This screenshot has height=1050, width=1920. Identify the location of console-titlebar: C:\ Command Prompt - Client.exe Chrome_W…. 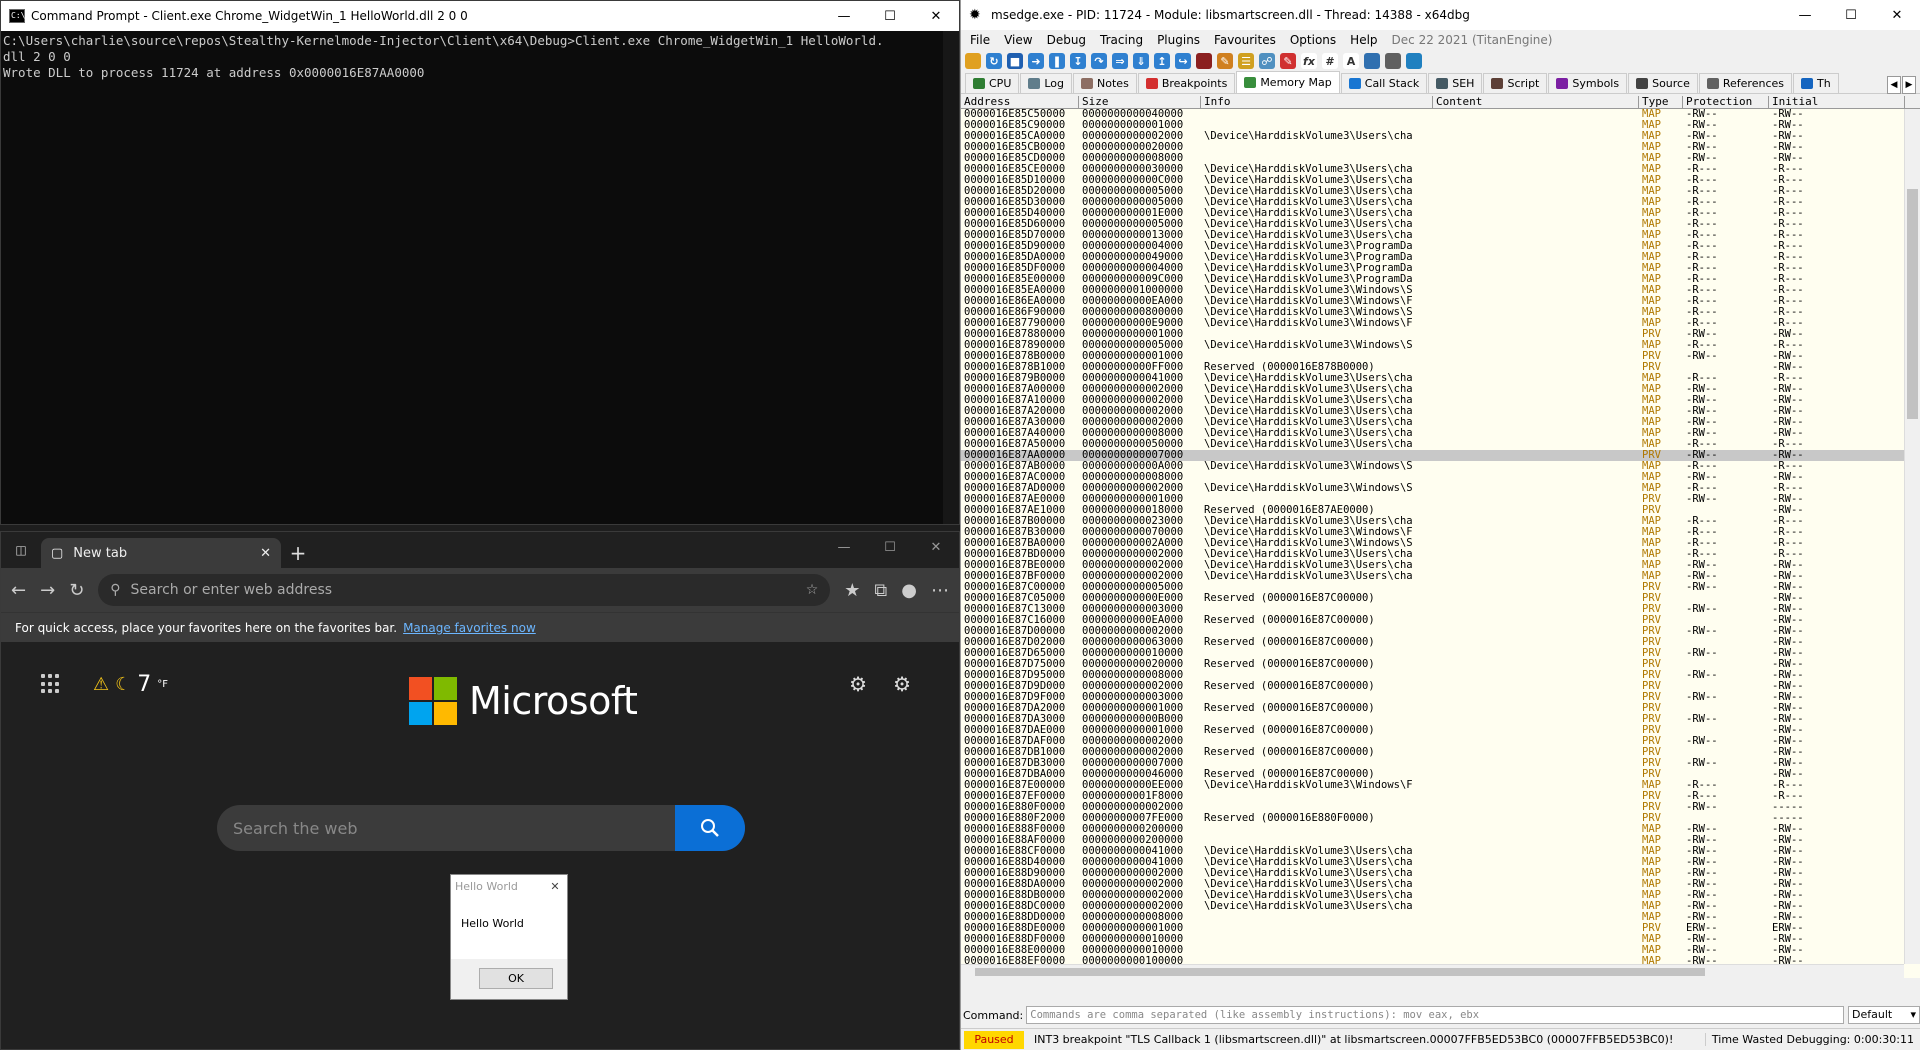
(480, 16).